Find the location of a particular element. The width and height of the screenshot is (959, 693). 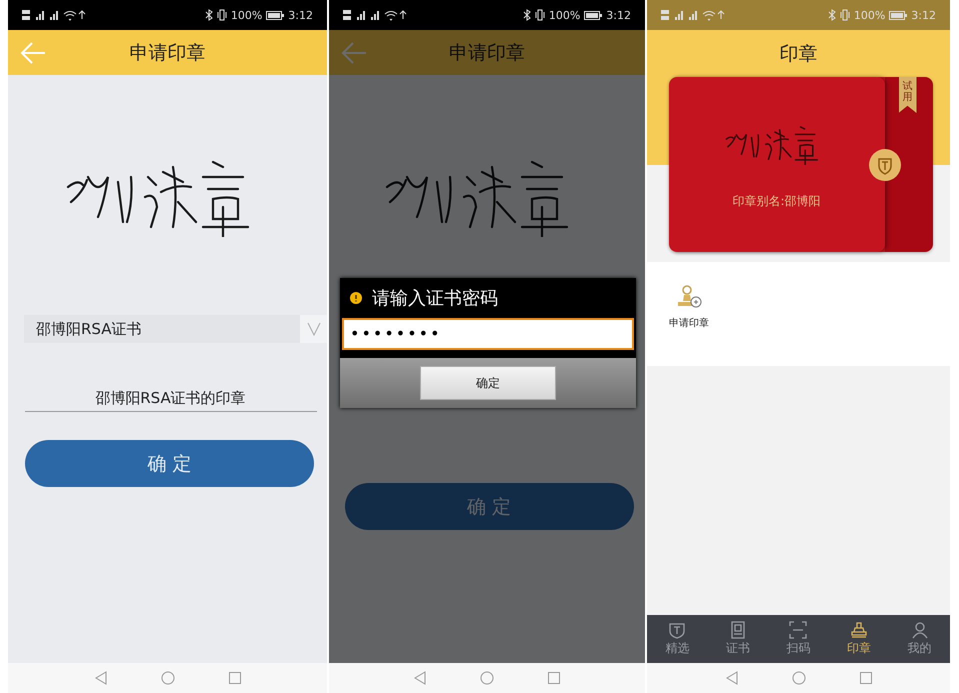

header-title: 印章 is located at coordinates (799, 54).